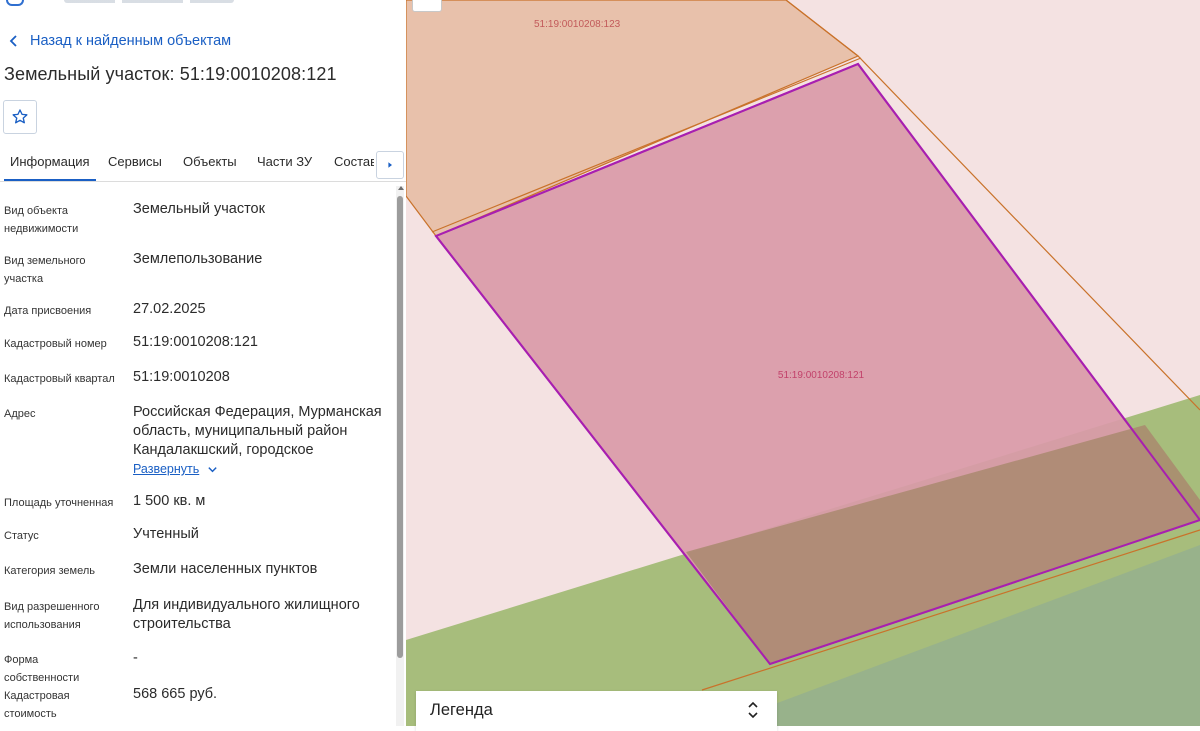 This screenshot has width=1200, height=731. I want to click on property-value: 51:19:0010208:121, so click(195, 342).